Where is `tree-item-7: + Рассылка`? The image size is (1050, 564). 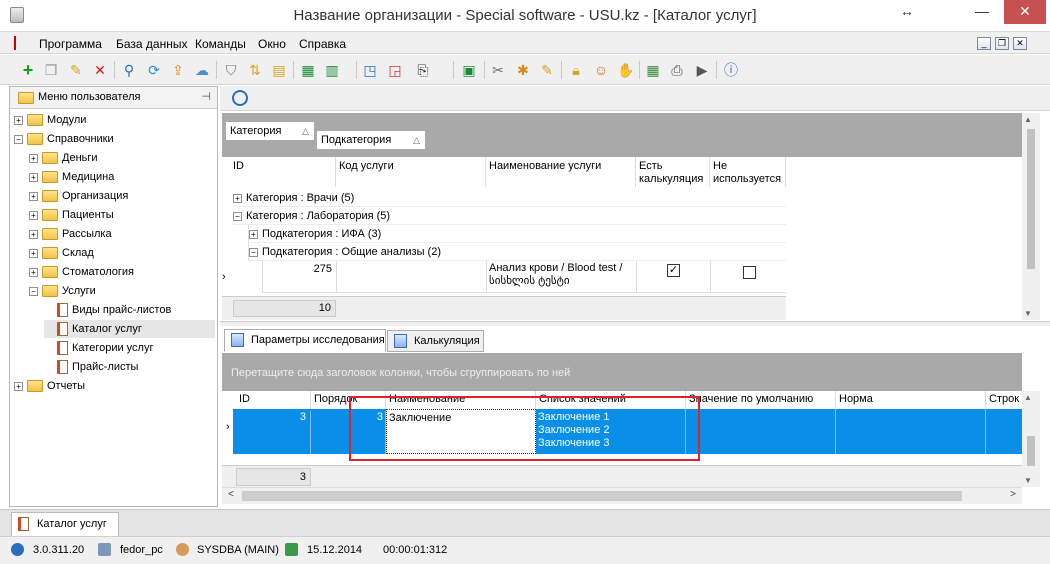 tree-item-7: + Рассылка is located at coordinates (122, 234).